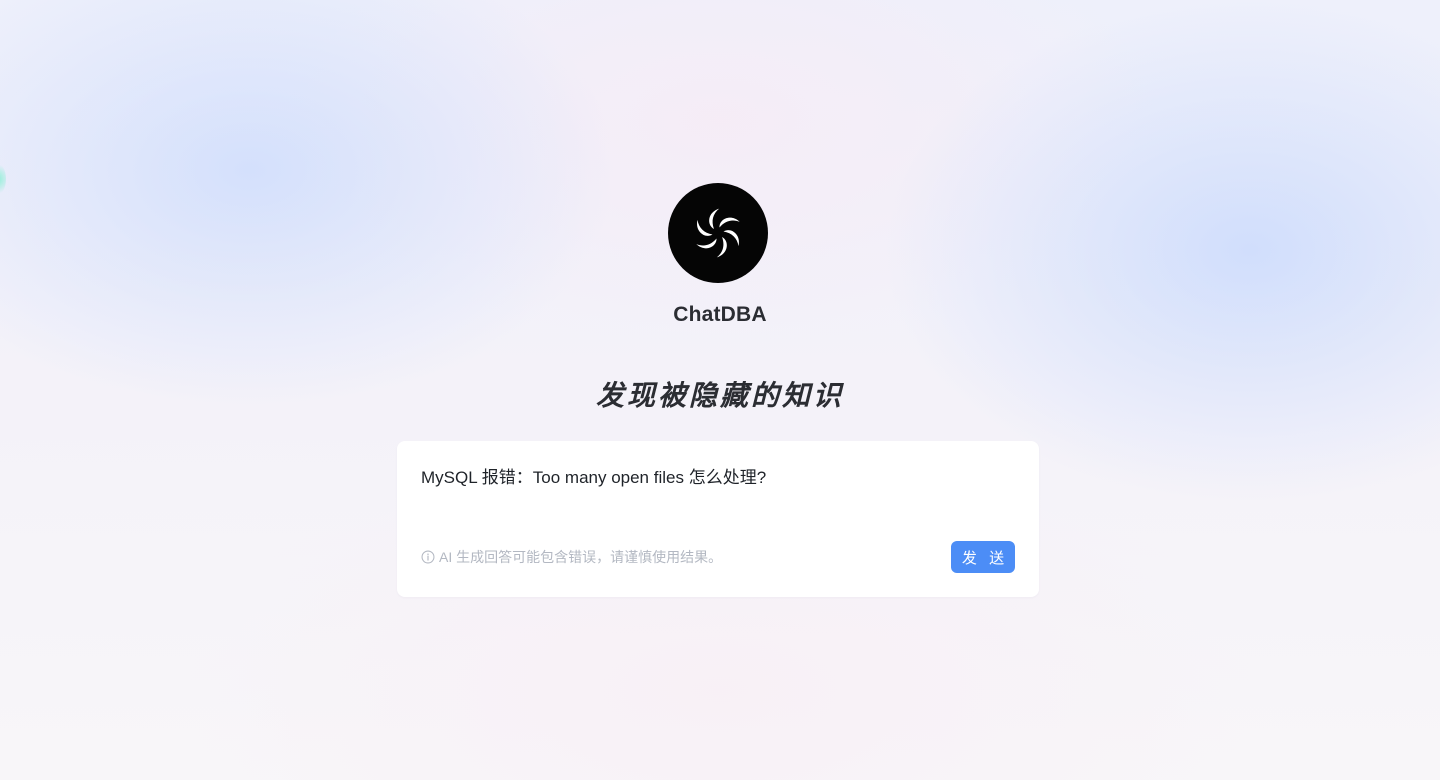  I want to click on info-circle-icon, so click(428, 557).